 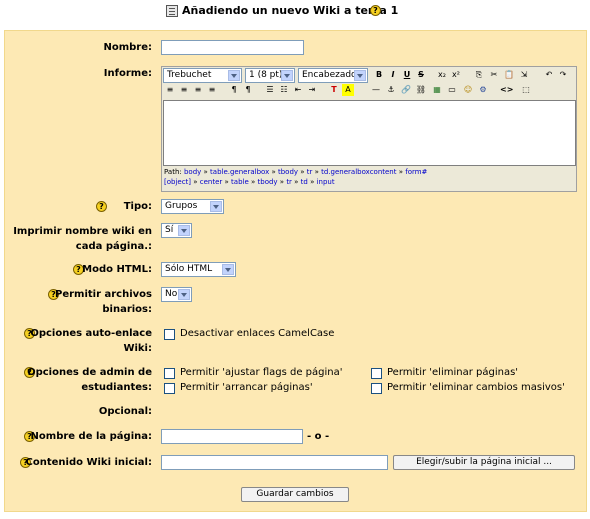 I want to click on size-select: 1 (8 pt), so click(x=270, y=75).